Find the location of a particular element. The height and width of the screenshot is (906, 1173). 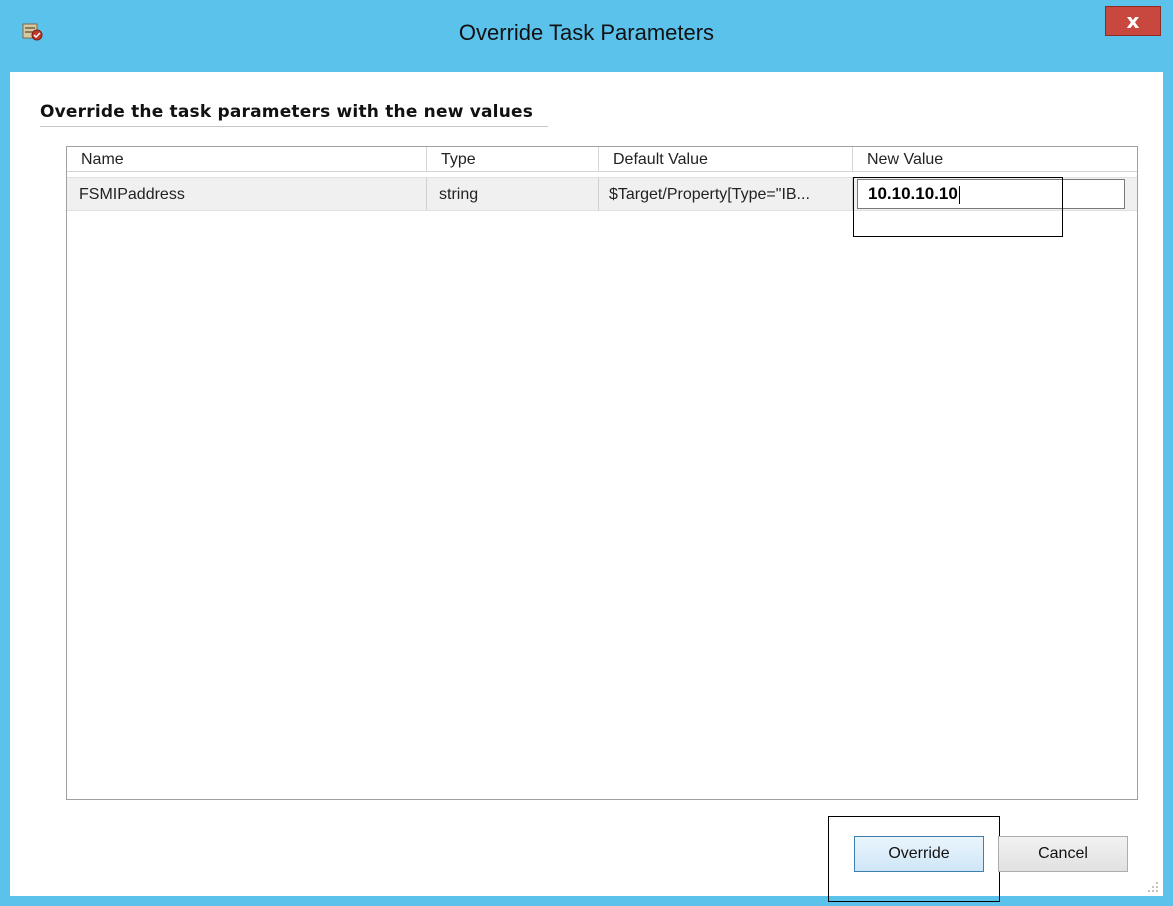

cell-name: FSMIPaddress is located at coordinates (247, 194).